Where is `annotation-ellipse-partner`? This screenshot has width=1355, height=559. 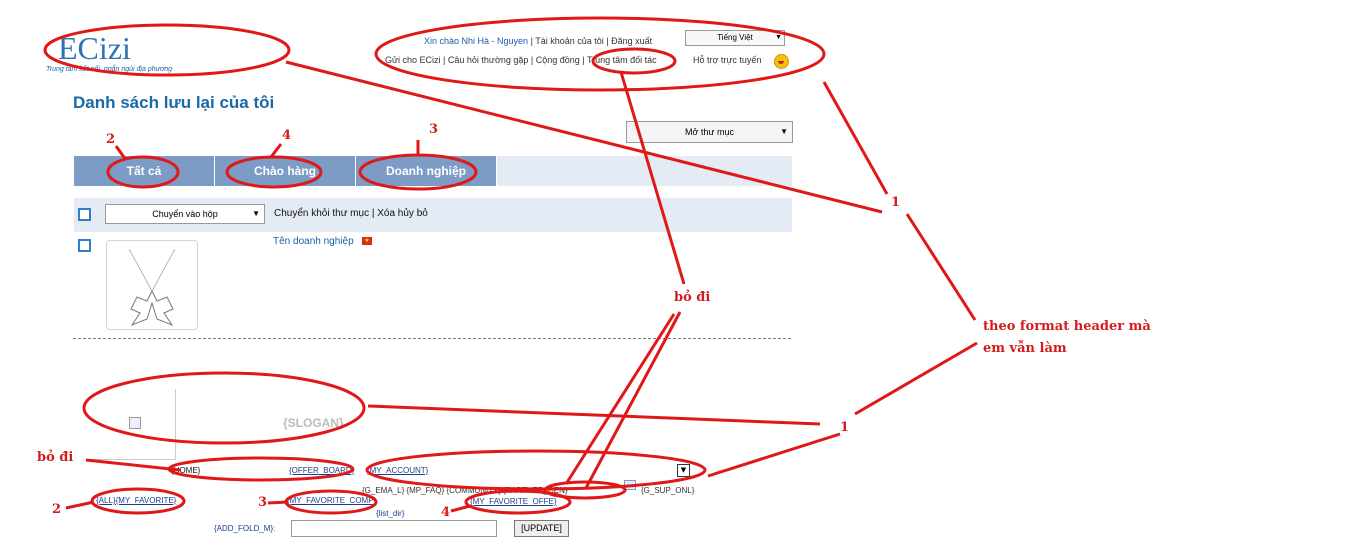
annotation-ellipse-partner is located at coordinates (634, 61).